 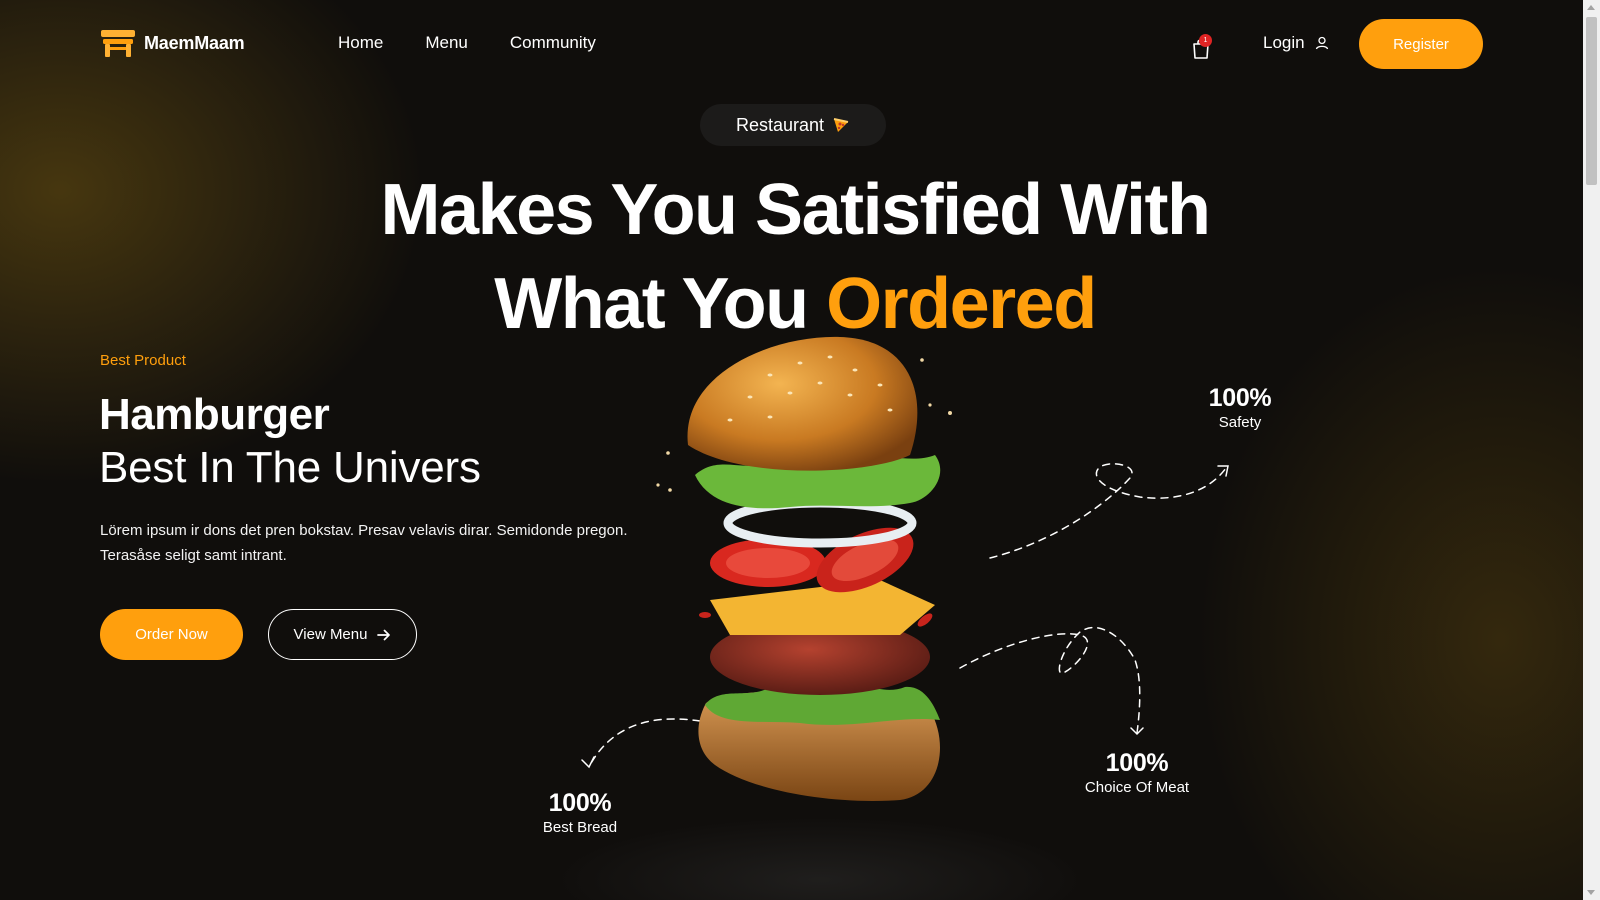 I want to click on category-tag-label: Restaurant, so click(x=780, y=124).